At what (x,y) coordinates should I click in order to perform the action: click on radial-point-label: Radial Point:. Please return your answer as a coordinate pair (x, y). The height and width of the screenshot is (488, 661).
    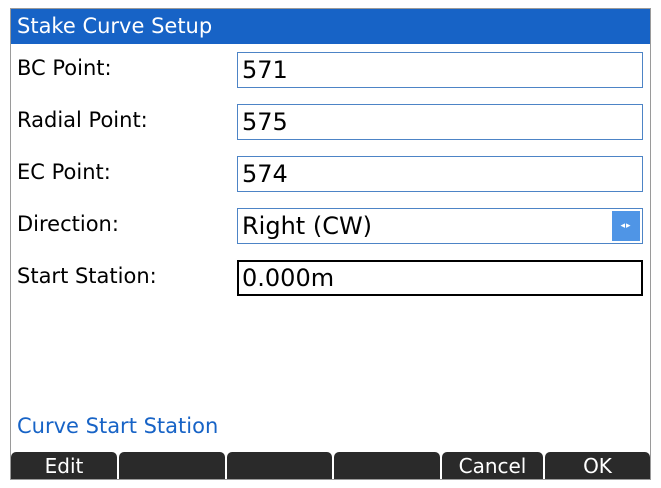
    Looking at the image, I should click on (82, 120).